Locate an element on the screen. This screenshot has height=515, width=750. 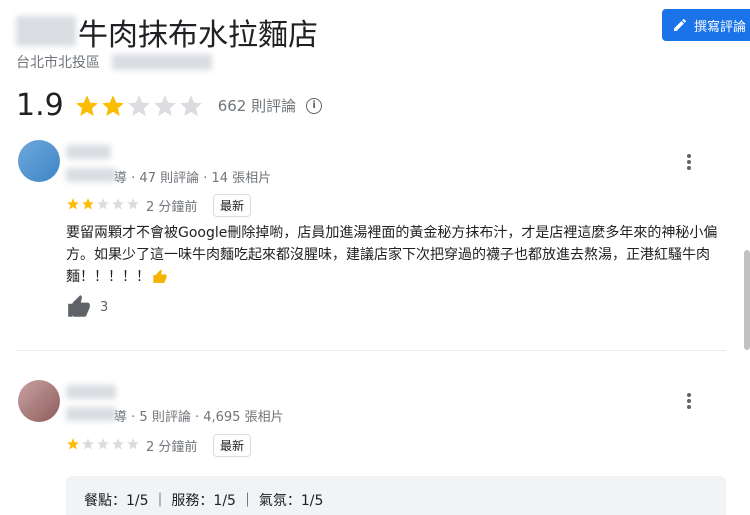
place-address: 台北市北投區 is located at coordinates (58, 62).